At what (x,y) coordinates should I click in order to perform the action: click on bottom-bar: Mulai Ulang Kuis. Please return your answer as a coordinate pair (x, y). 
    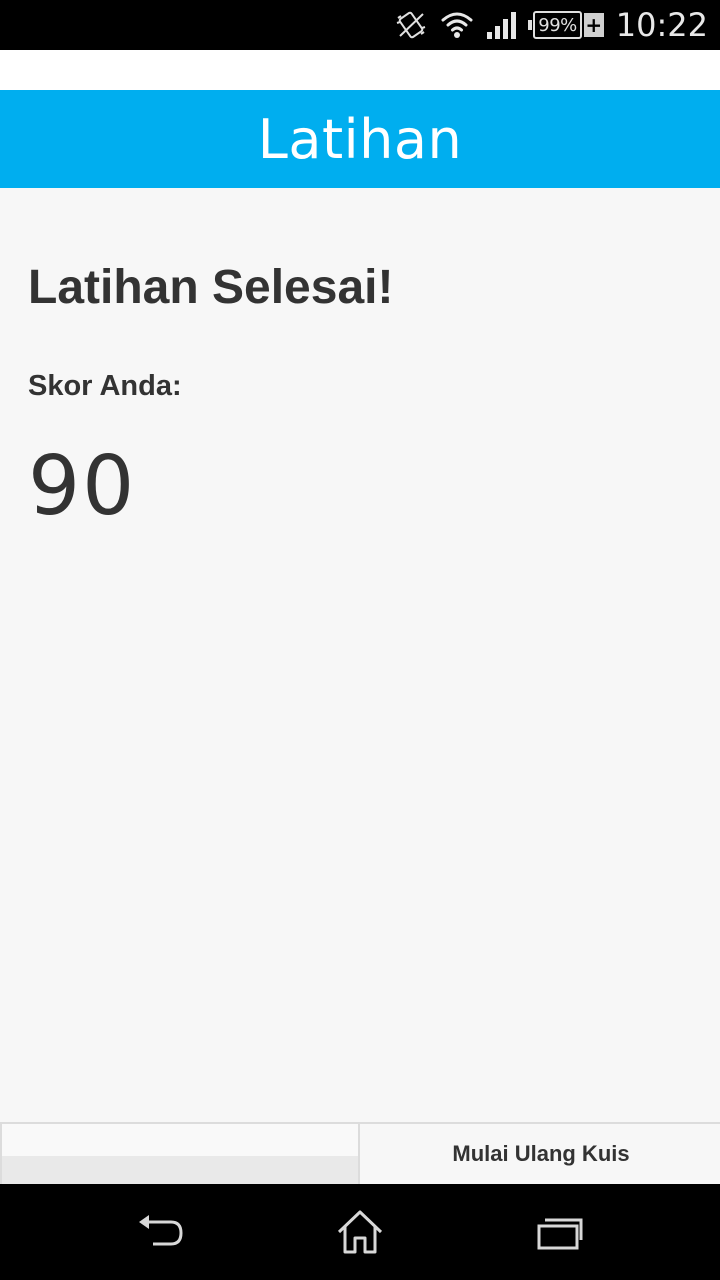
    Looking at the image, I should click on (360, 1153).